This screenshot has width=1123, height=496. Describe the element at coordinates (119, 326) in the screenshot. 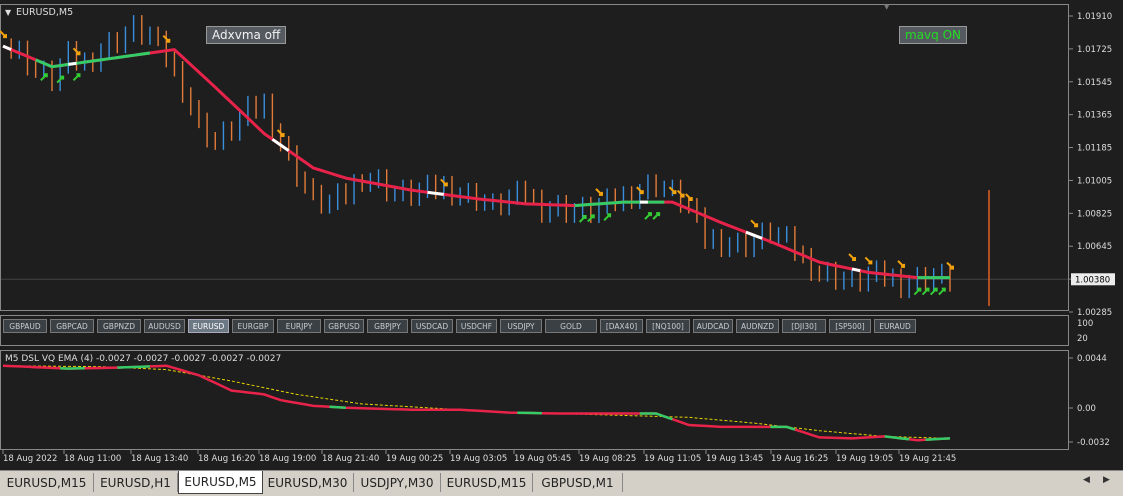

I see `symbol-button-gbpnzd: GBPNZD` at that location.